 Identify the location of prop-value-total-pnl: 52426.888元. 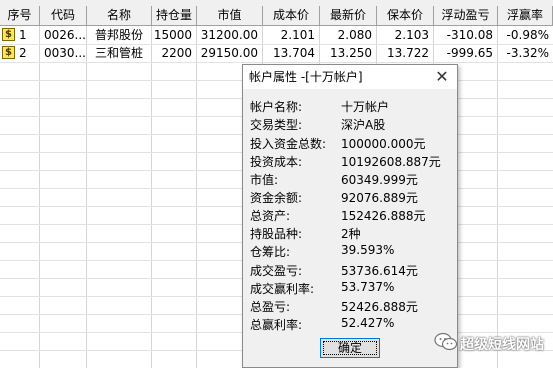
(379, 307).